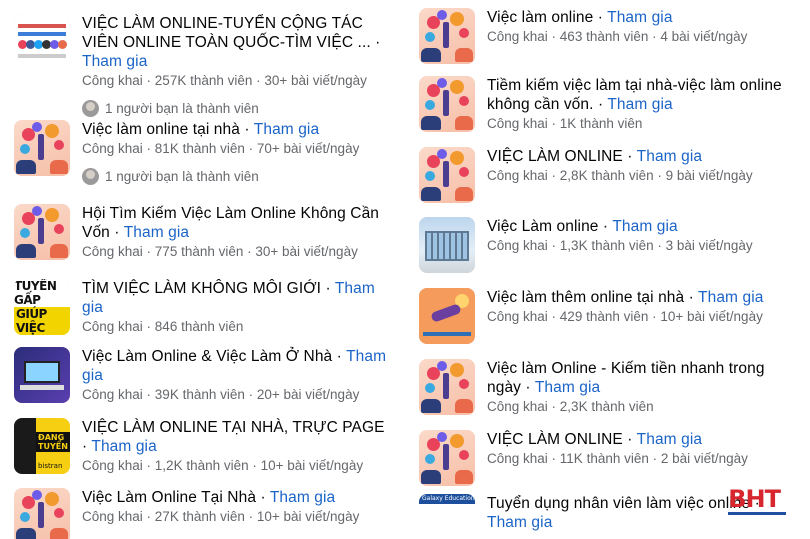 The height and width of the screenshot is (539, 810). Describe the element at coordinates (199, 251) in the screenshot. I see `member-count: 775 thành viên` at that location.